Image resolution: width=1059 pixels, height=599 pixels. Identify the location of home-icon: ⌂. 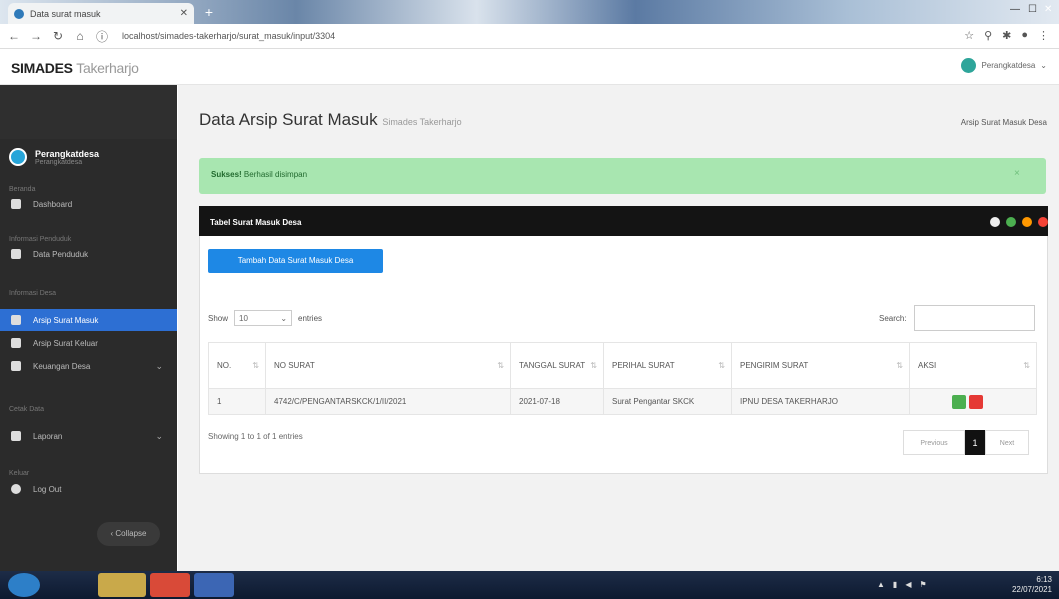
(80, 36).